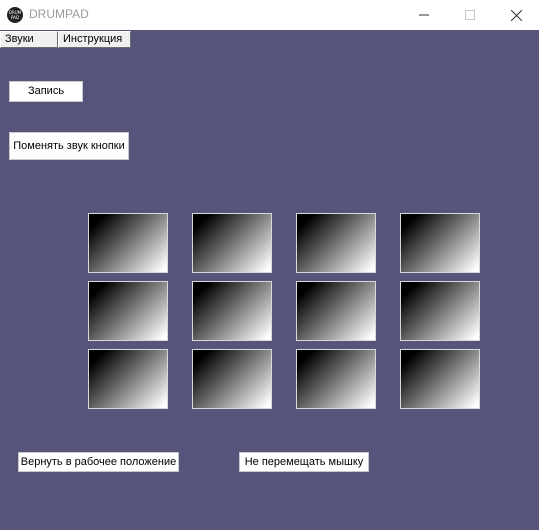 Image resolution: width=539 pixels, height=530 pixels. I want to click on reset-position-button: Вернуть в рабочее положение, so click(98, 462).